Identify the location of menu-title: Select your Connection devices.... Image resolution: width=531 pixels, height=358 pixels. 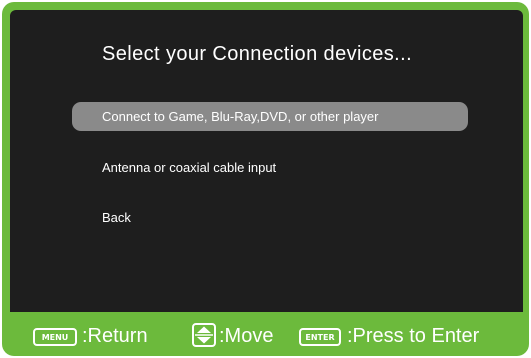
(257, 54).